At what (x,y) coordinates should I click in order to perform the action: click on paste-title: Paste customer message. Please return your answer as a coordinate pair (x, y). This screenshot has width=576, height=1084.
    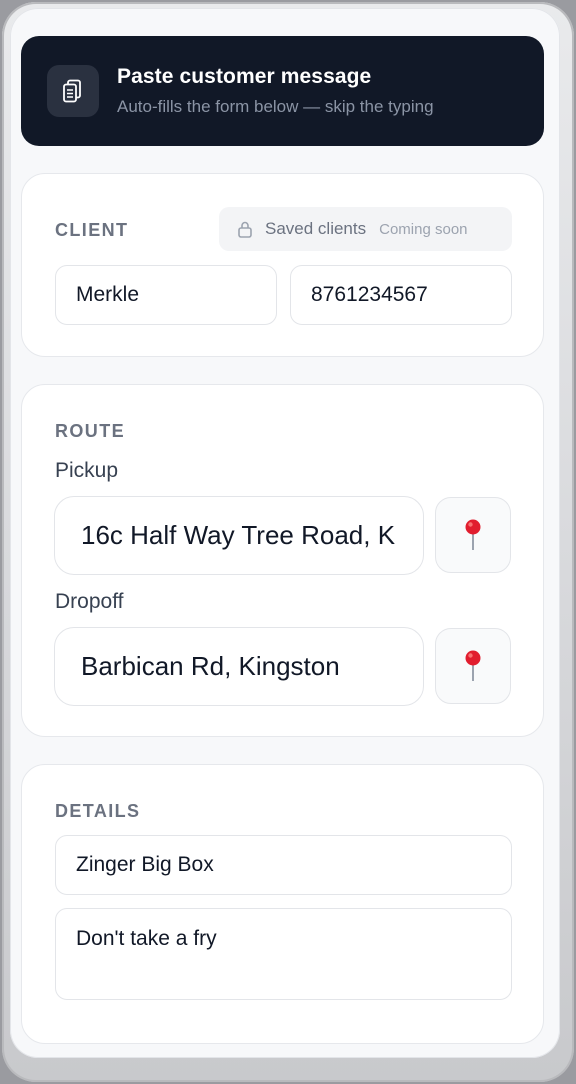
    Looking at the image, I should click on (244, 76).